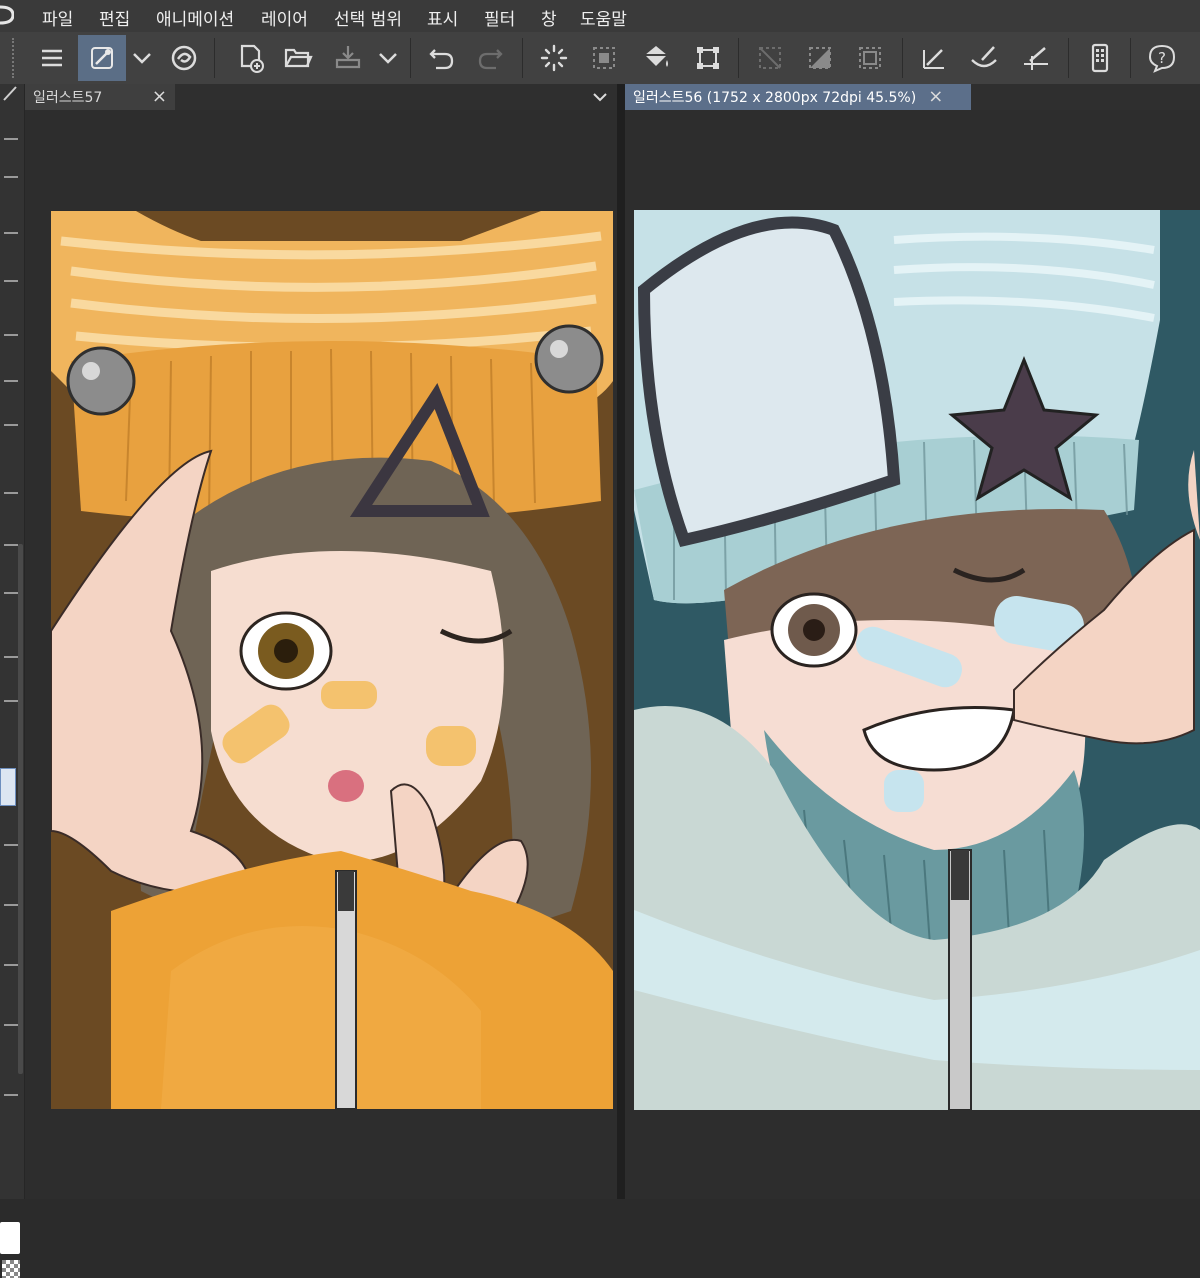  Describe the element at coordinates (11, 93) in the screenshot. I see `pen-tool-icon` at that location.